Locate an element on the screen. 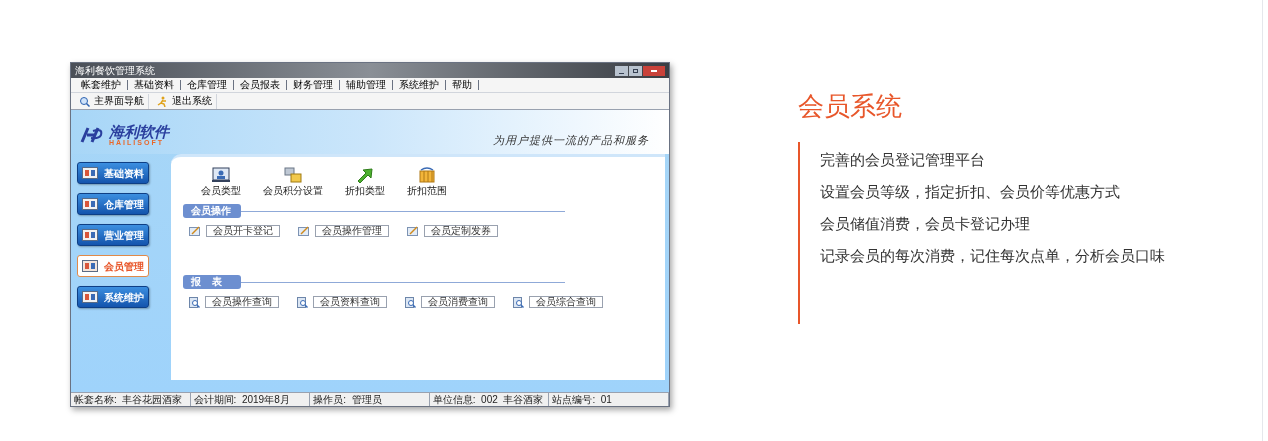 The image size is (1268, 441). function-button: 会员开卡登记 is located at coordinates (243, 231).